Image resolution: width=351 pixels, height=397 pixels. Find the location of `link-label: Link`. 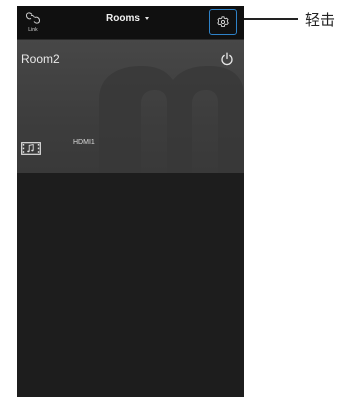

link-label: Link is located at coordinates (33, 30).